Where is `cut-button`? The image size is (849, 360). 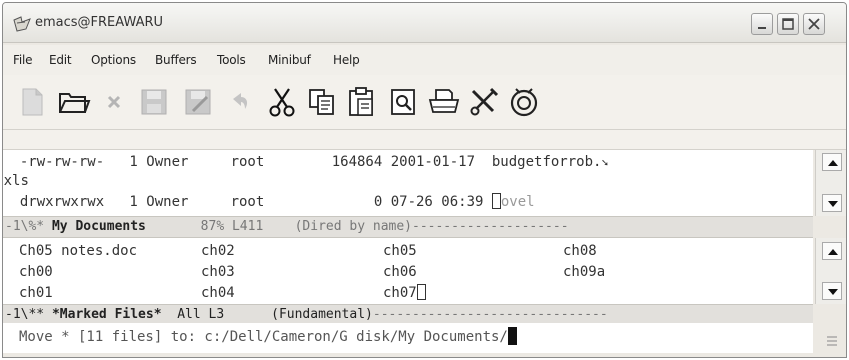 cut-button is located at coordinates (282, 102).